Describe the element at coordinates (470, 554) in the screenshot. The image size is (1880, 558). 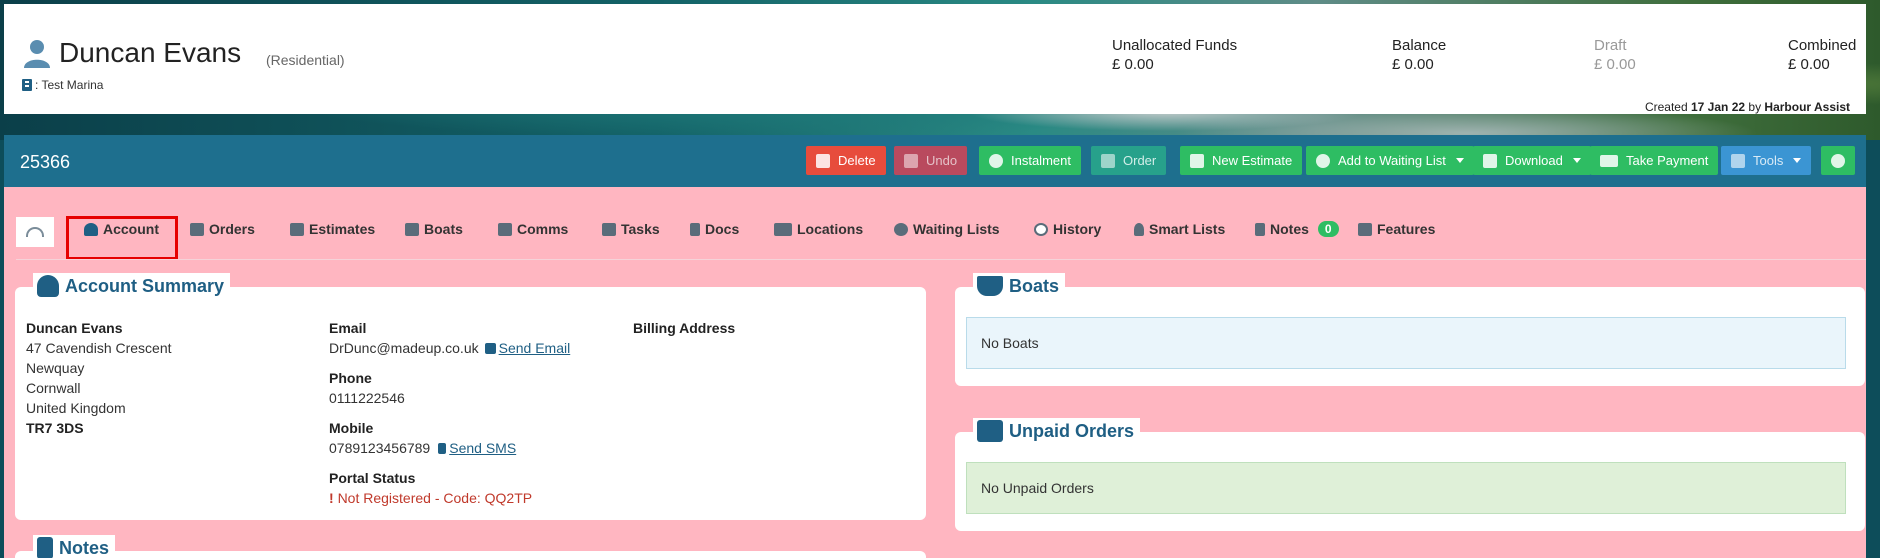
I see `notes-panel` at that location.